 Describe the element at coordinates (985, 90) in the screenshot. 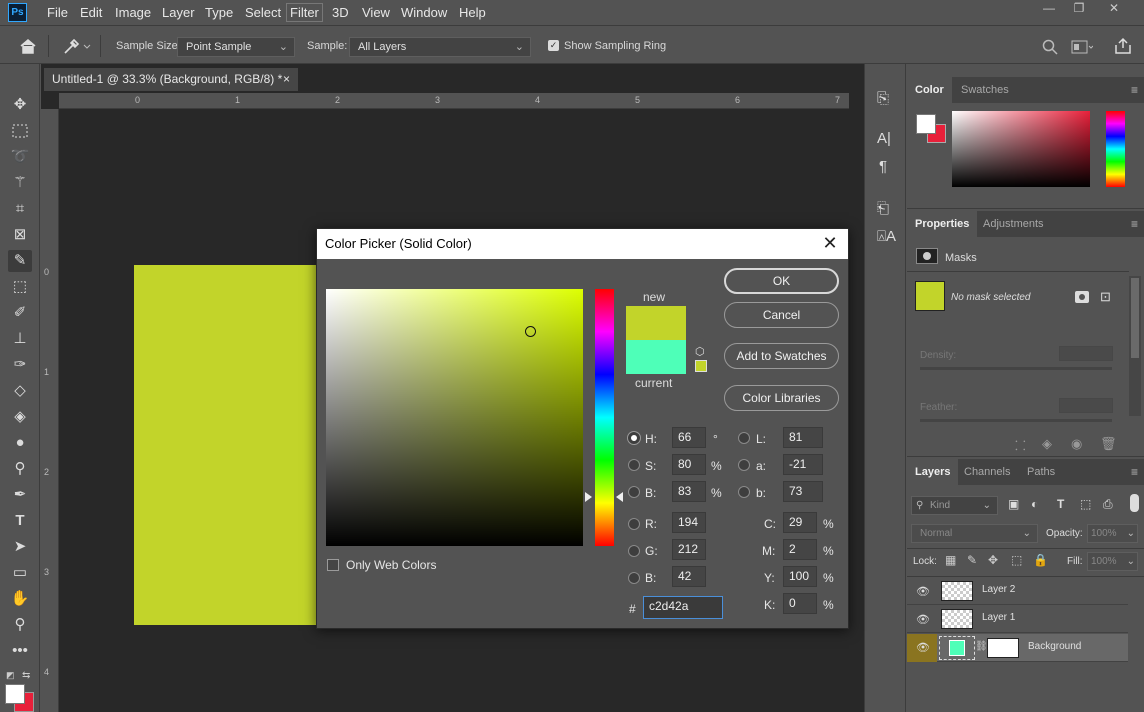

I see `tab-swatches: Swatches` at that location.